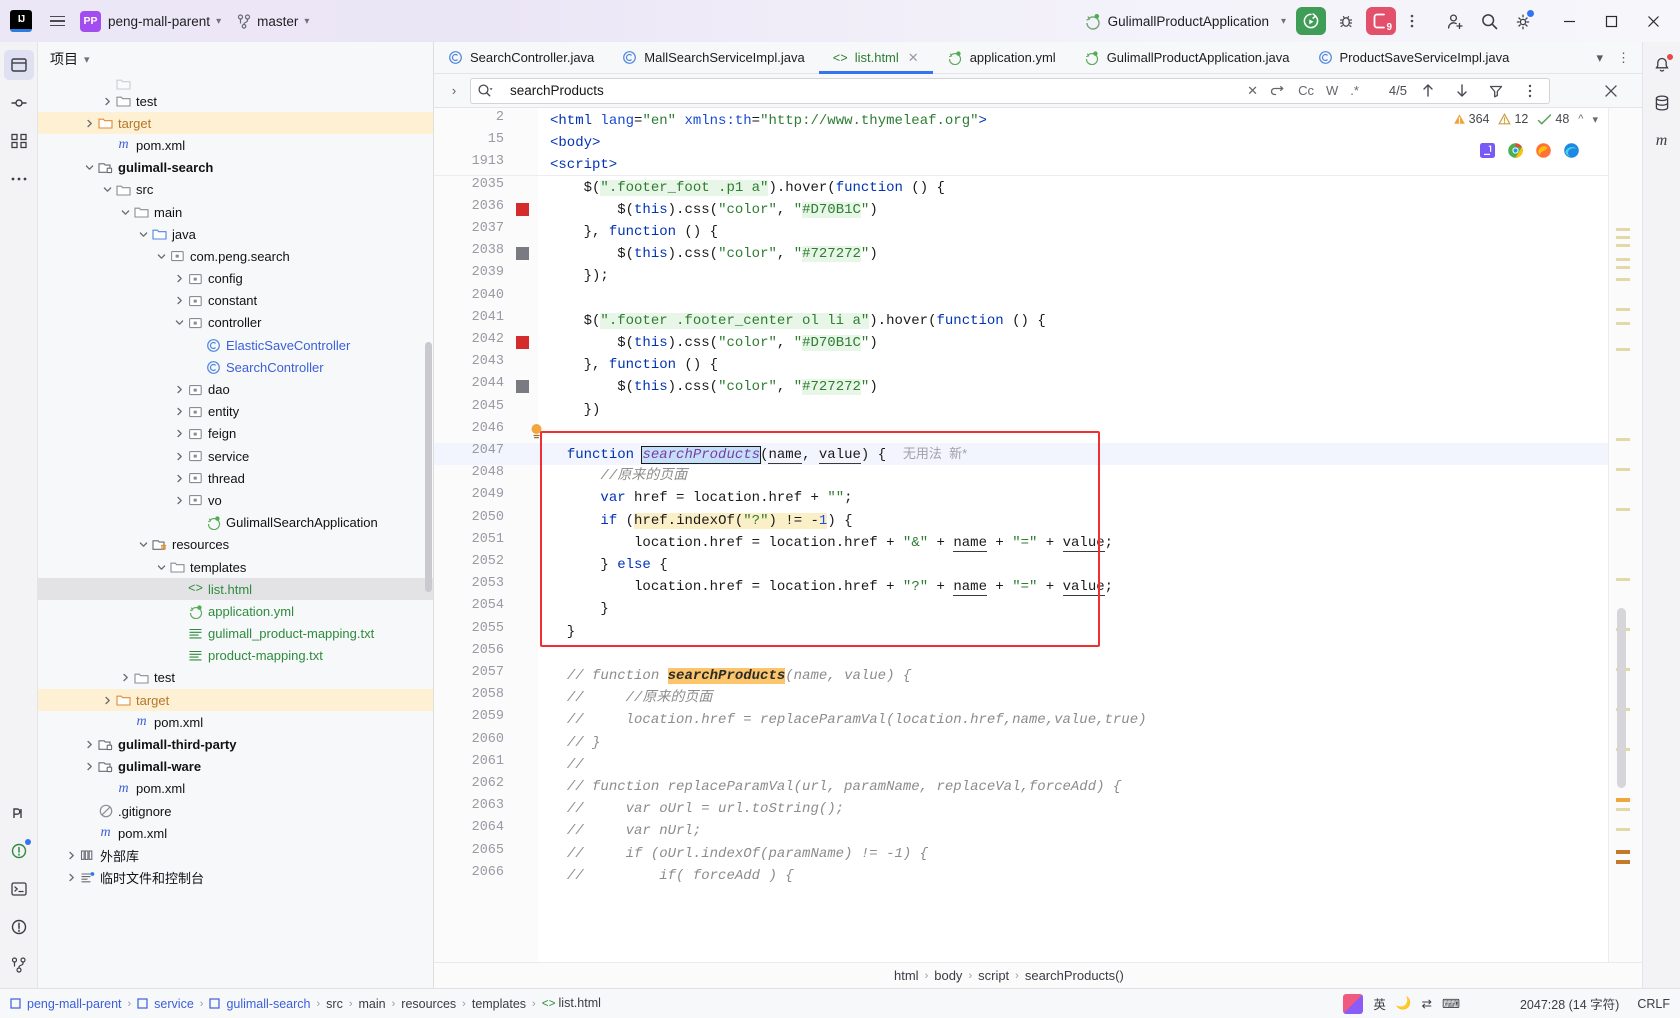 This screenshot has width=1680, height=1018. What do you see at coordinates (19, 927) in the screenshot?
I see `warnings-tool-icon` at bounding box center [19, 927].